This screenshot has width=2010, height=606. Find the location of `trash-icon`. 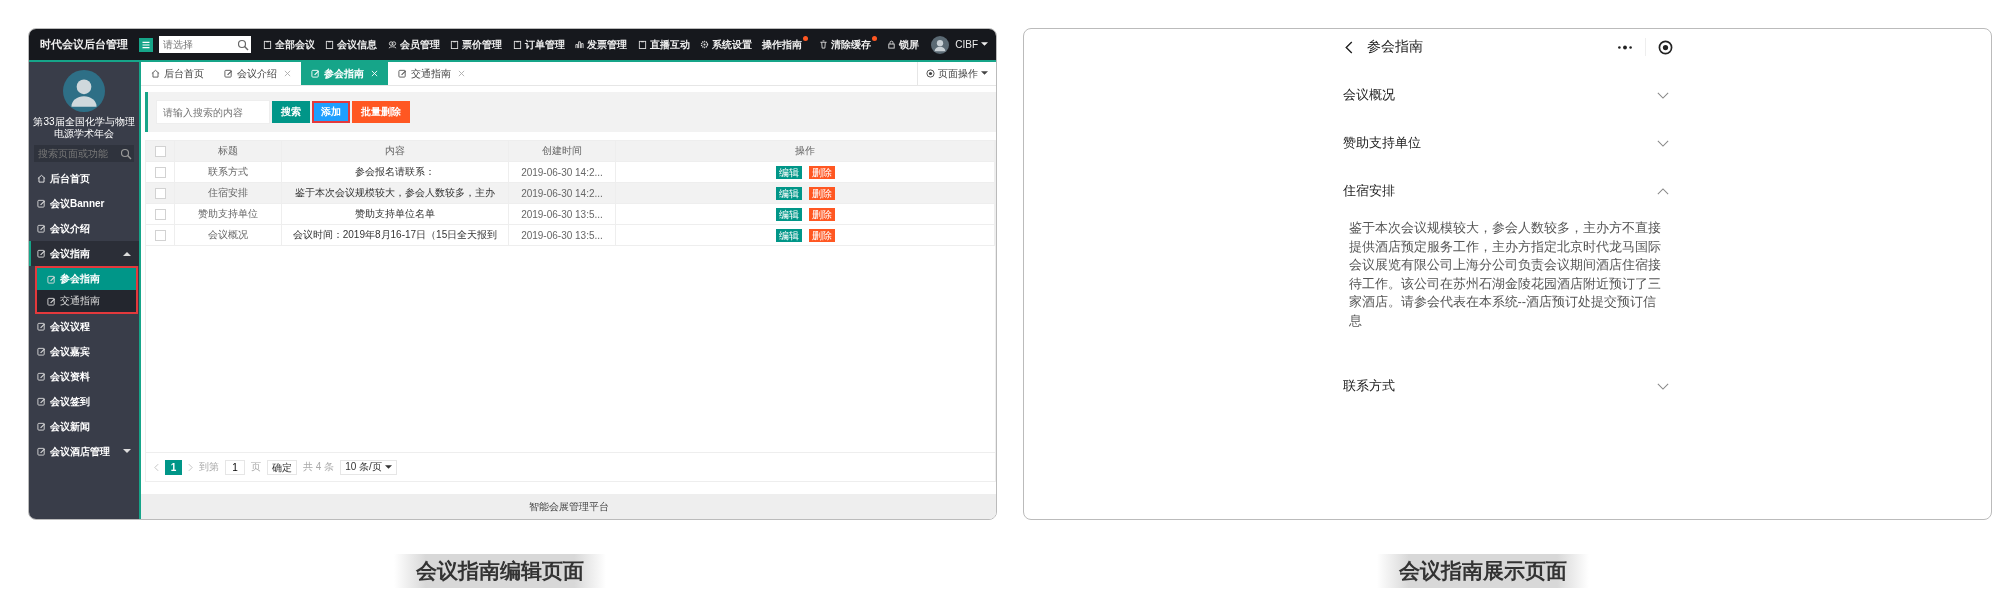

trash-icon is located at coordinates (823, 44).